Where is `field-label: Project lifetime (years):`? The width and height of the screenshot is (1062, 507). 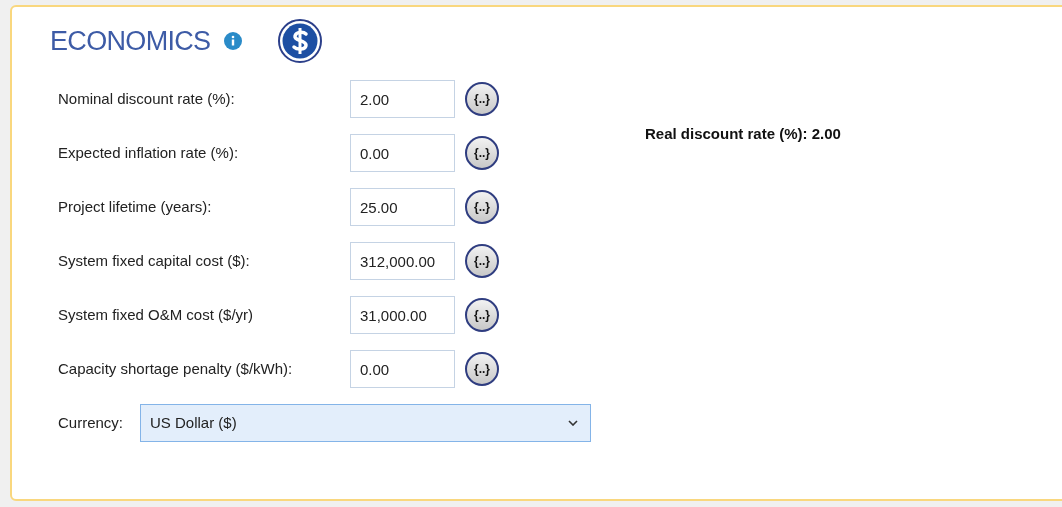 field-label: Project lifetime (years): is located at coordinates (135, 206).